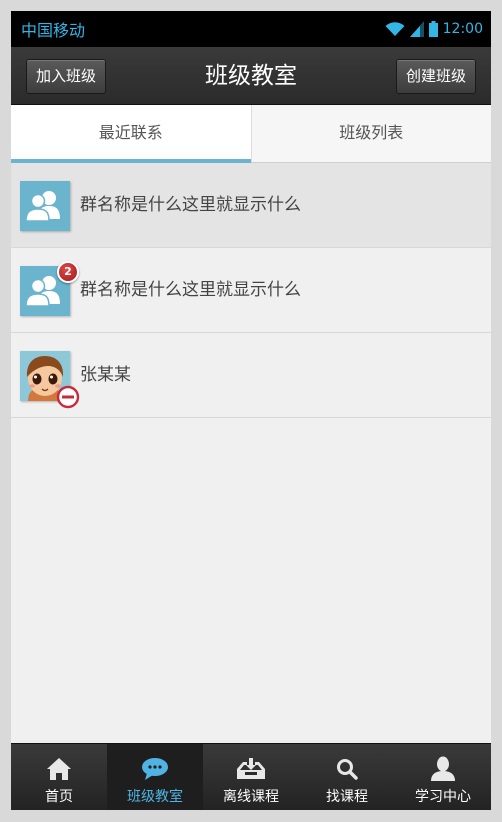 This screenshot has height=822, width=502. Describe the element at coordinates (59, 769) in the screenshot. I see `home-icon` at that location.